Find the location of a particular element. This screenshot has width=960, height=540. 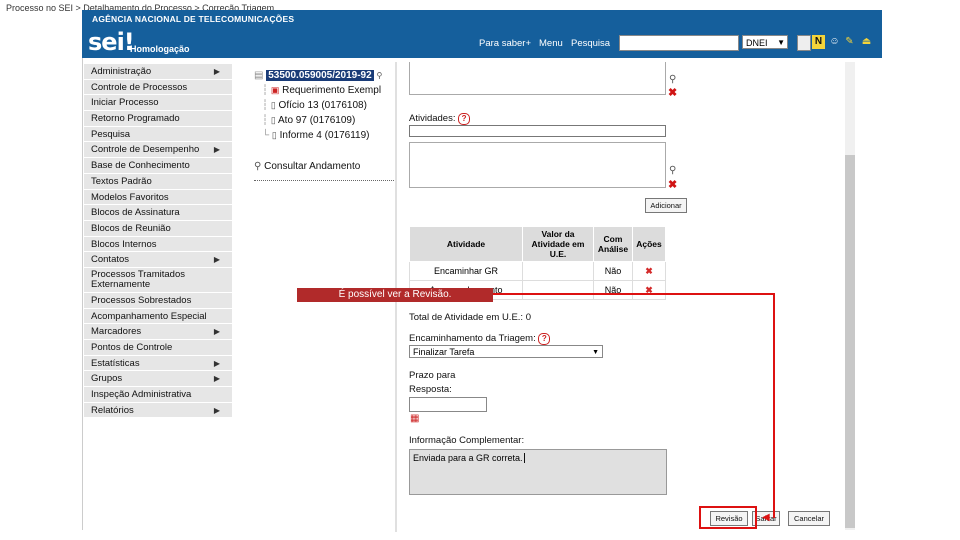

para-saber-link: Para saber+ is located at coordinates (505, 43).